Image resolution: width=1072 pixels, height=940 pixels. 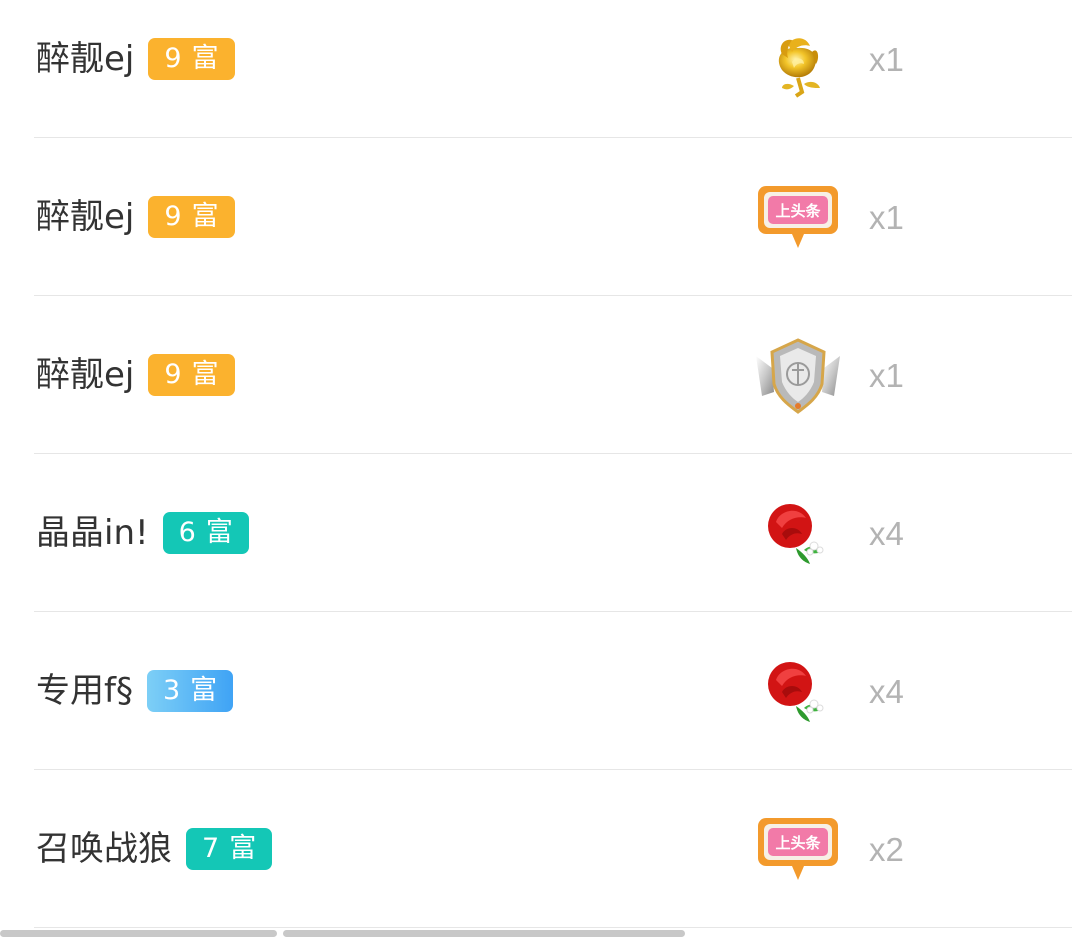 I want to click on wealth-level-badge: 6 富, so click(x=205, y=533).